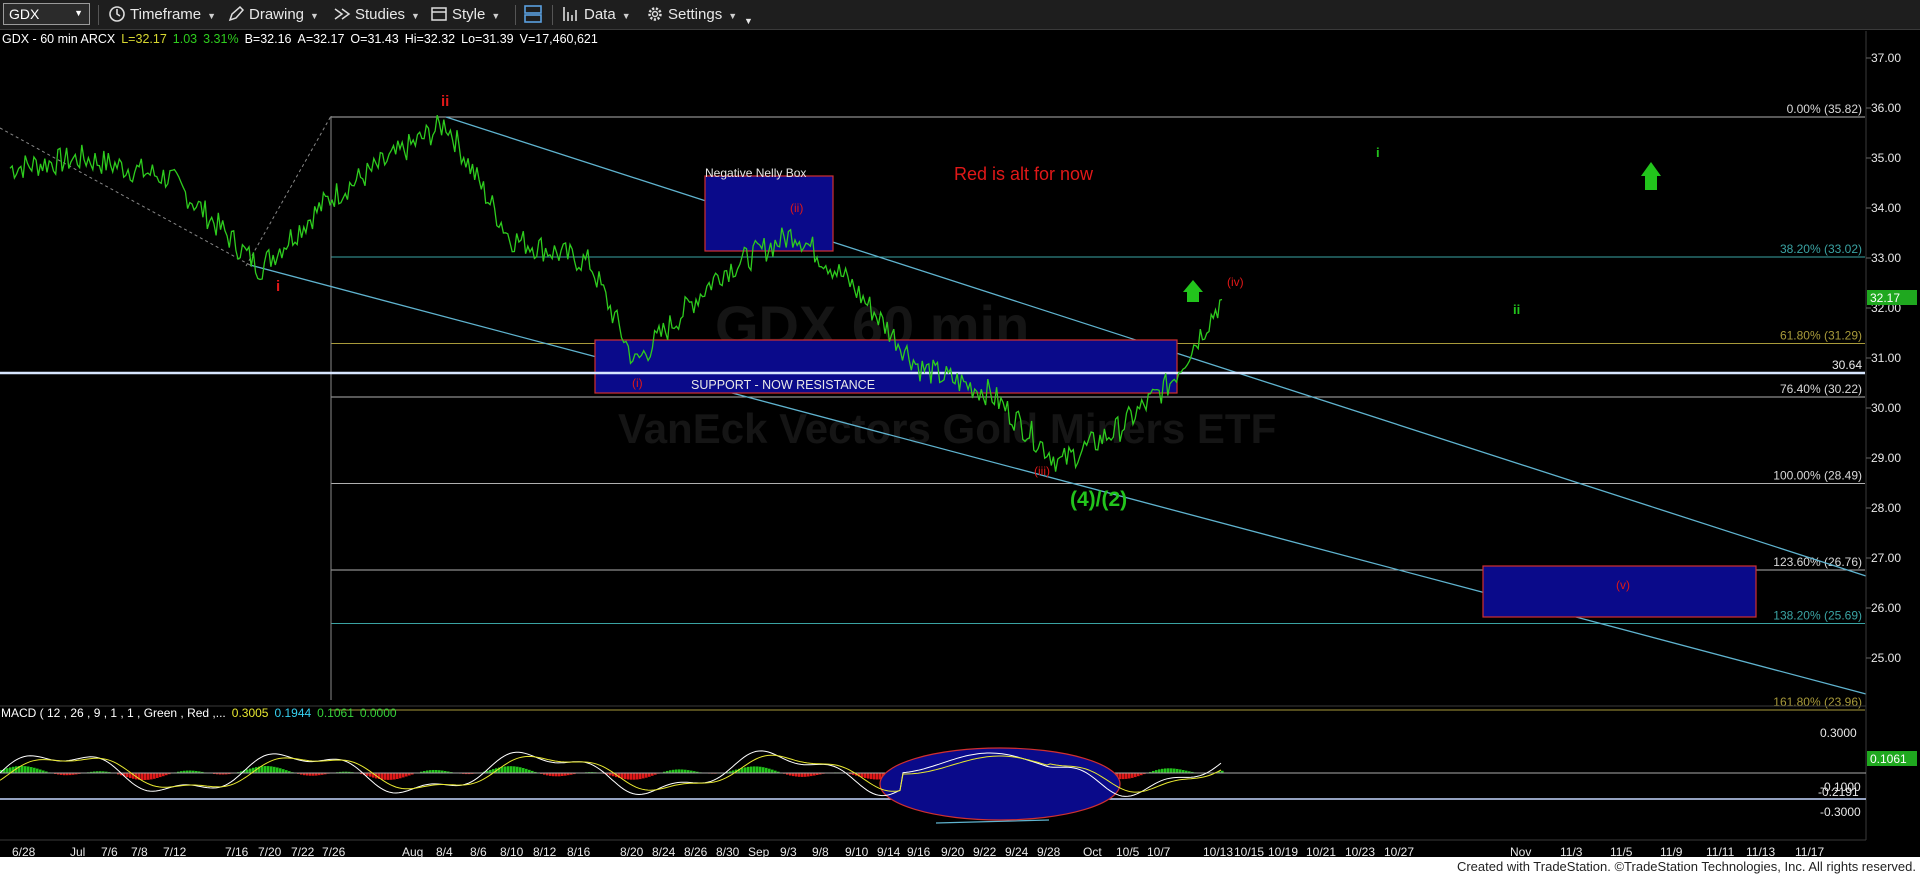 Image resolution: width=1920 pixels, height=877 pixels. Describe the element at coordinates (1838, 733) in the screenshot. I see `macd-tick-1: 0.3000` at that location.